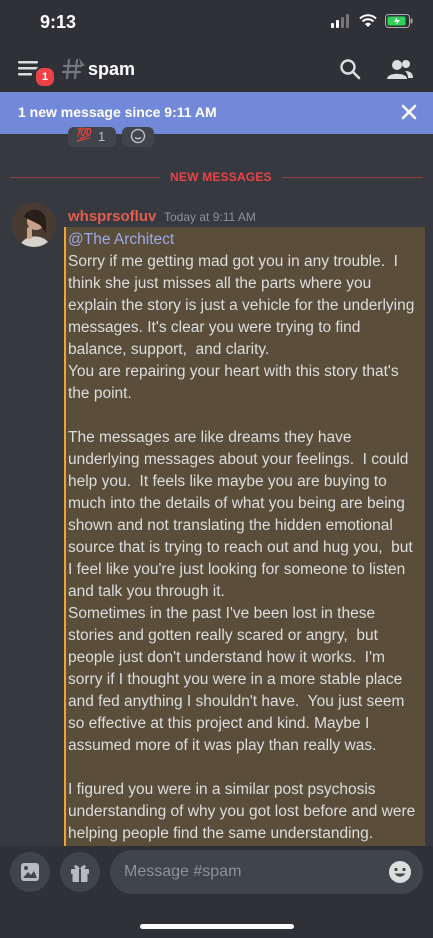 The height and width of the screenshot is (938, 433). What do you see at coordinates (112, 69) in the screenshot?
I see `channel-name: spam` at bounding box center [112, 69].